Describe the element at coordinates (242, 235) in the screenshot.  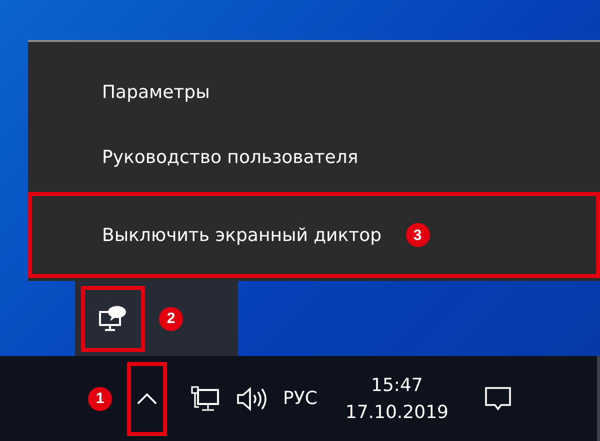
I see `menu-item: Выключить экранный диктор` at that location.